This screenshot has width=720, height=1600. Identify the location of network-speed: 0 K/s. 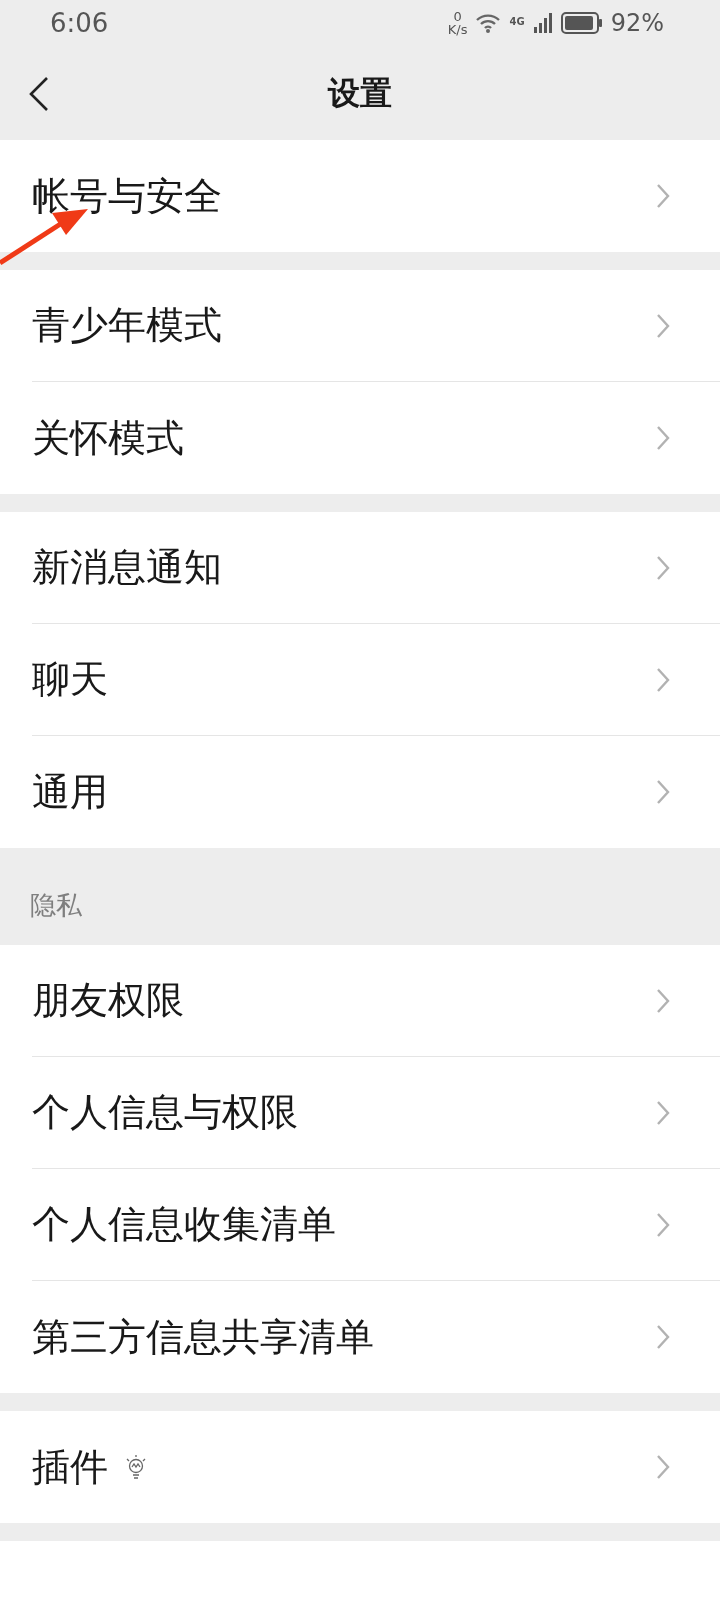
(457, 23).